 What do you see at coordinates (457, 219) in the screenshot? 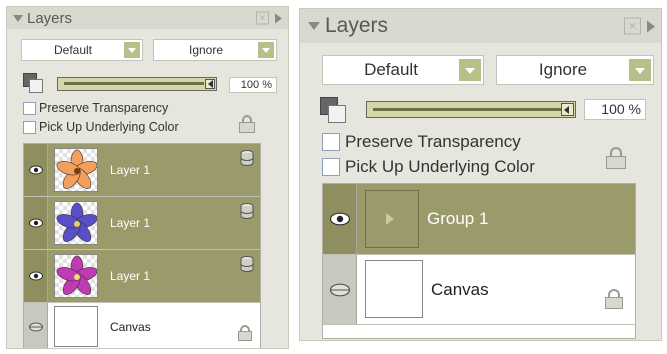
I see `group-name: Group 1` at bounding box center [457, 219].